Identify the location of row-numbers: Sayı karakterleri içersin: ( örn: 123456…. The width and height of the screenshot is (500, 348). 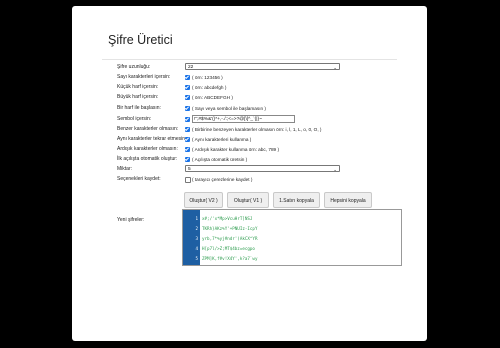
(249, 77).